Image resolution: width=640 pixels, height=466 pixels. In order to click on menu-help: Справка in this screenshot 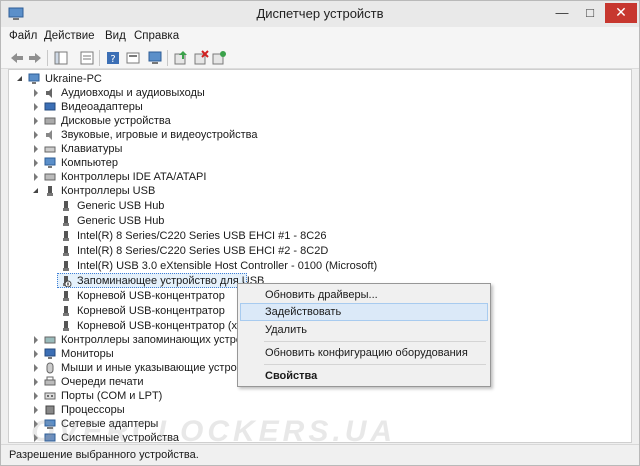, I will do `click(156, 36)`.